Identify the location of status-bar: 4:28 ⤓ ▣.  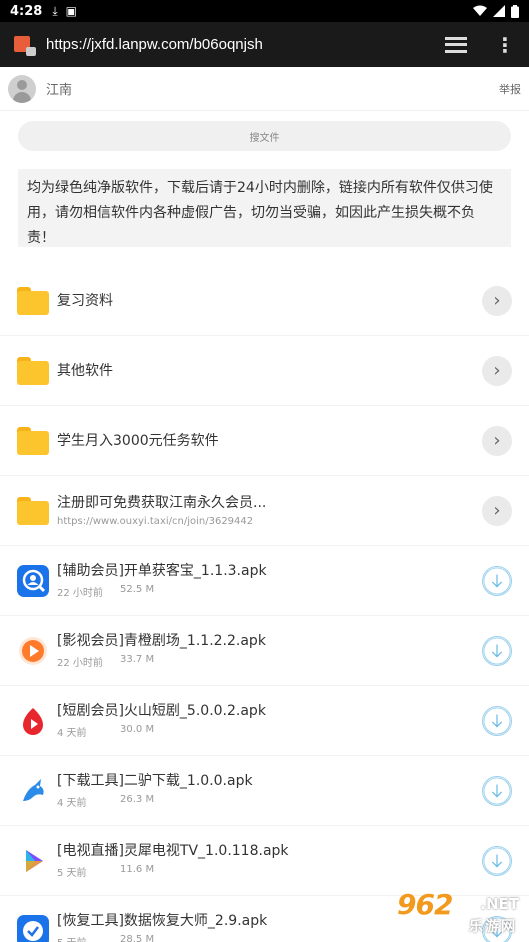
(264, 11).